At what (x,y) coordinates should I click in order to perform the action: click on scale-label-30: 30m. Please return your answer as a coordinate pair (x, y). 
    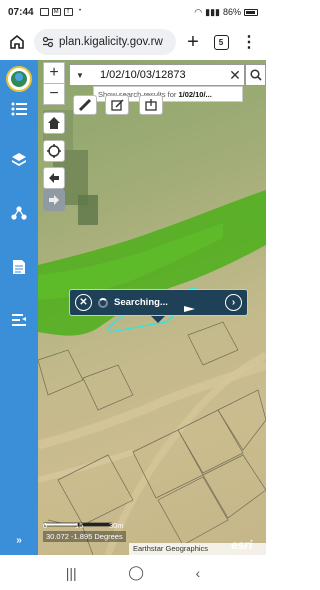
    Looking at the image, I should click on (116, 525).